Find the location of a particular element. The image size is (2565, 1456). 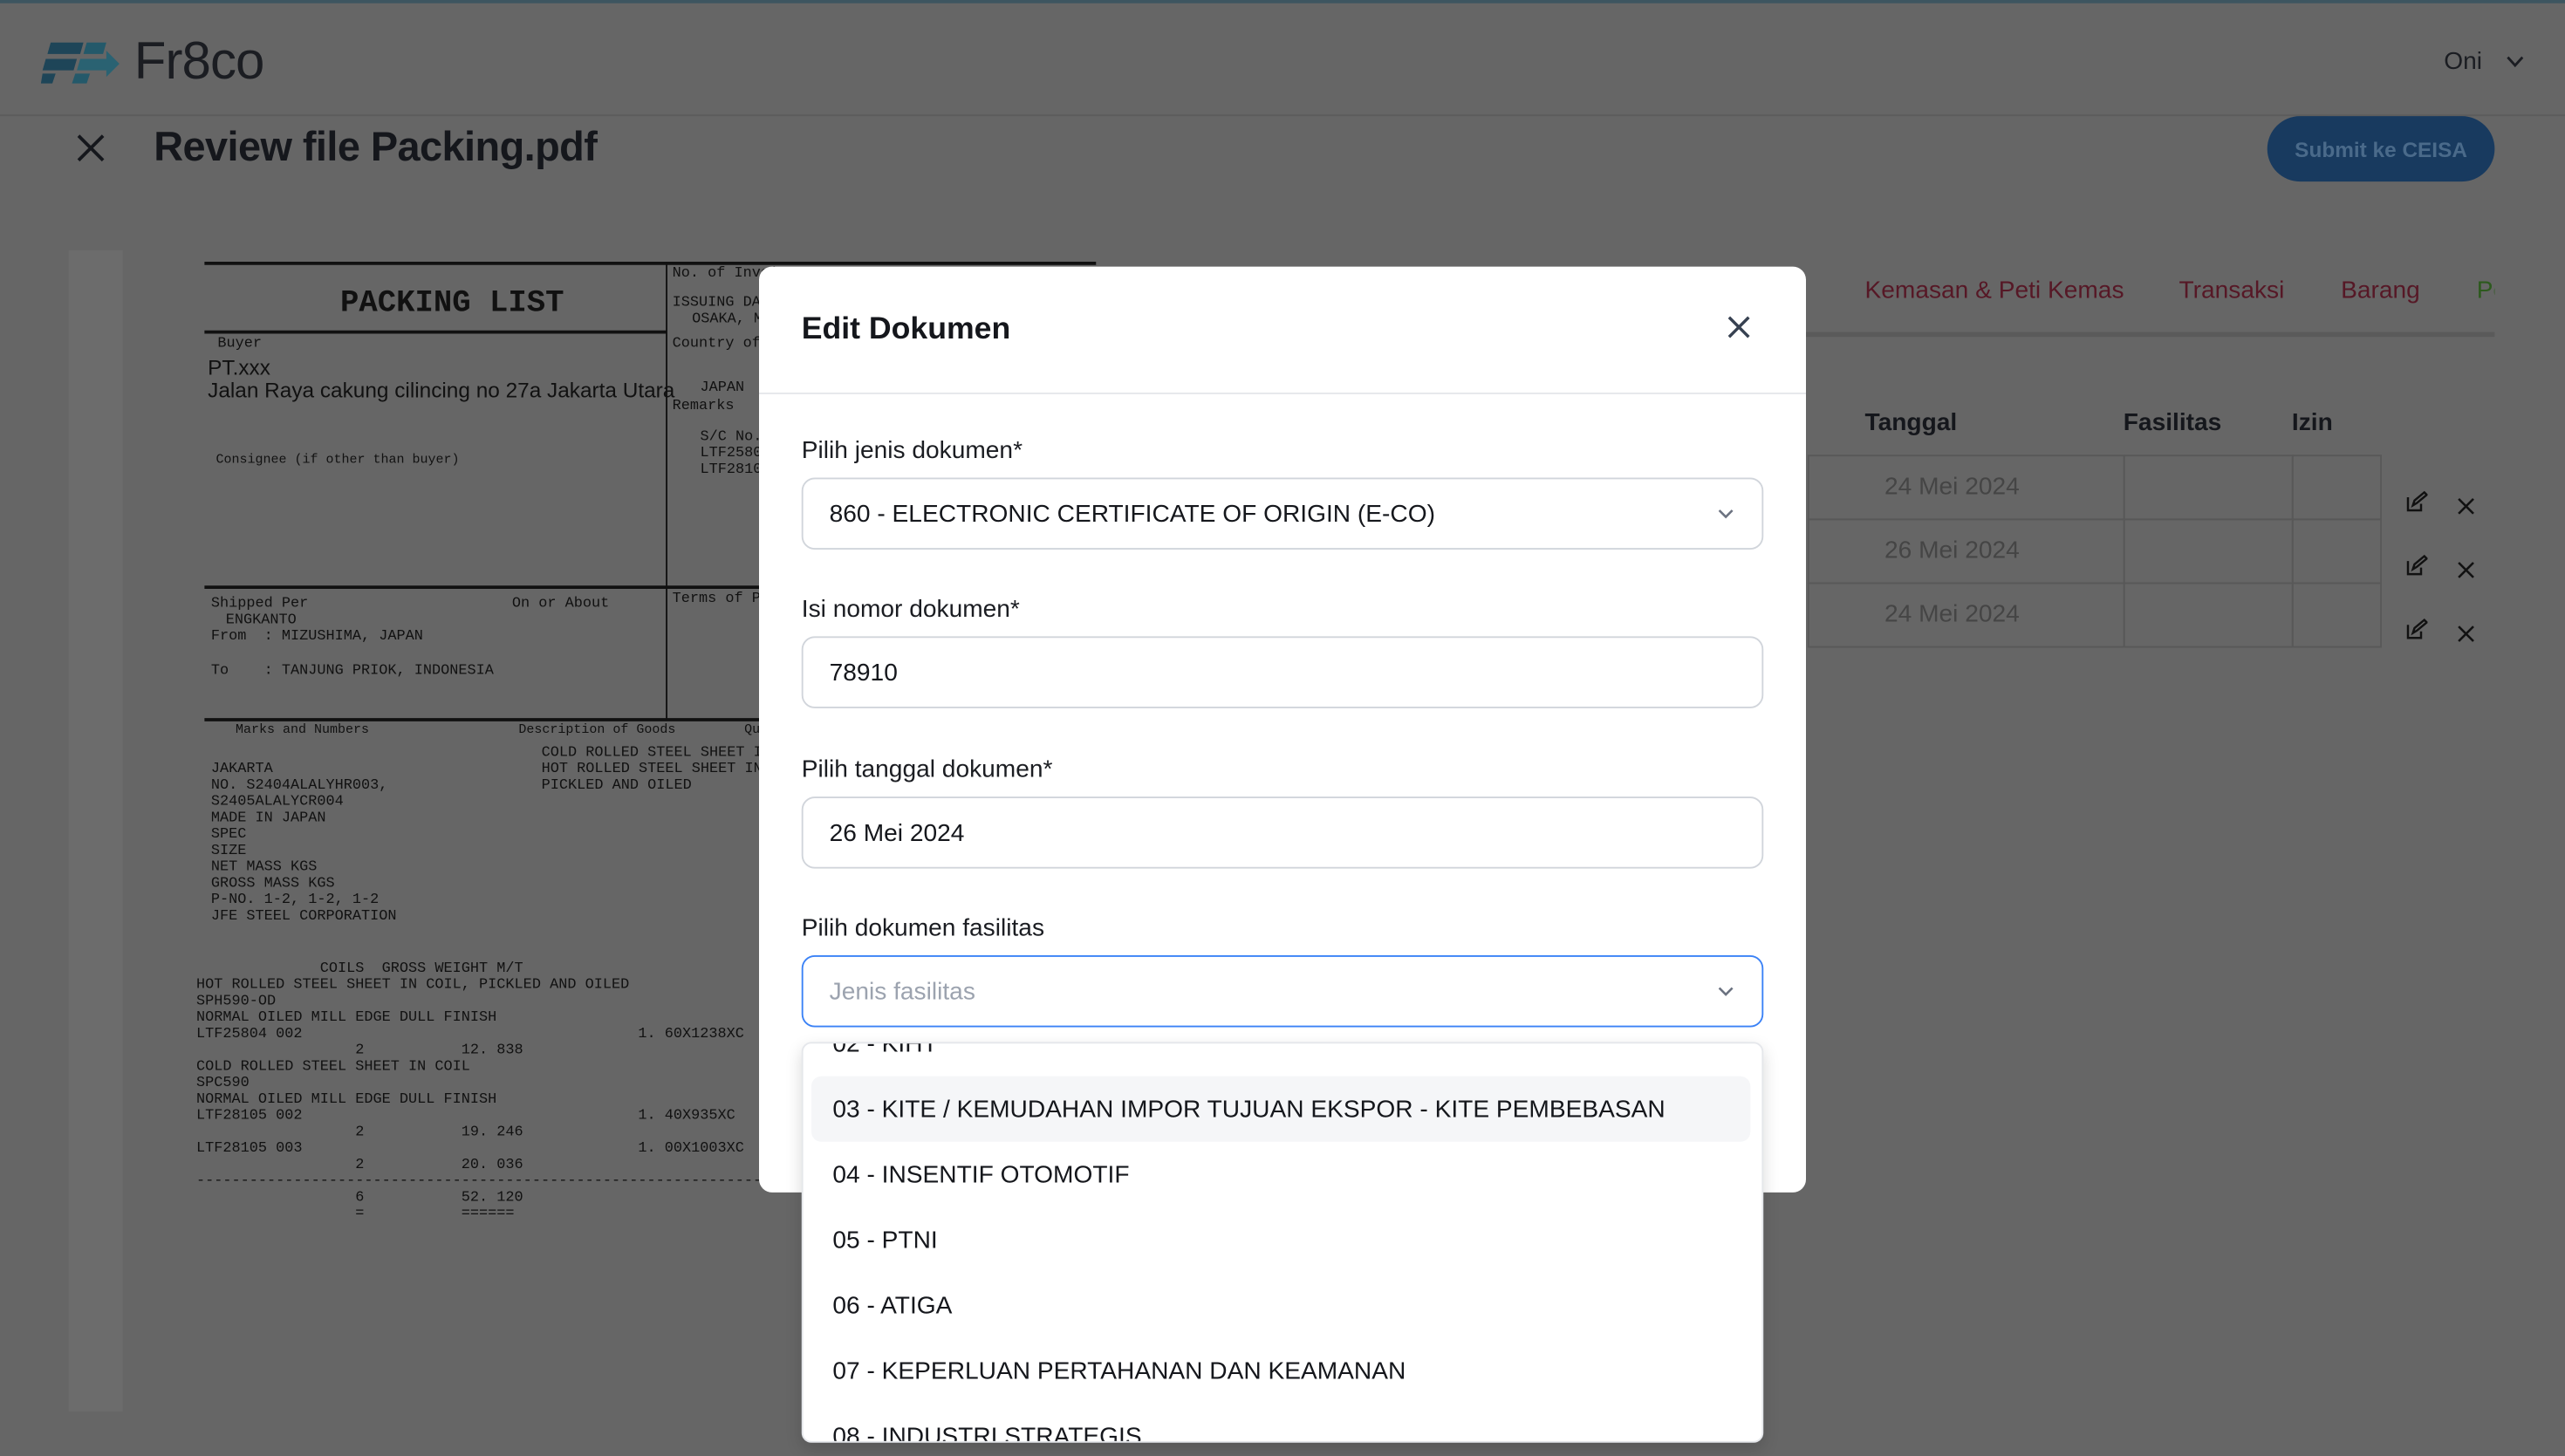

doc-text-line: LTF28105 002 1. 40X935XC is located at coordinates (465, 1115).